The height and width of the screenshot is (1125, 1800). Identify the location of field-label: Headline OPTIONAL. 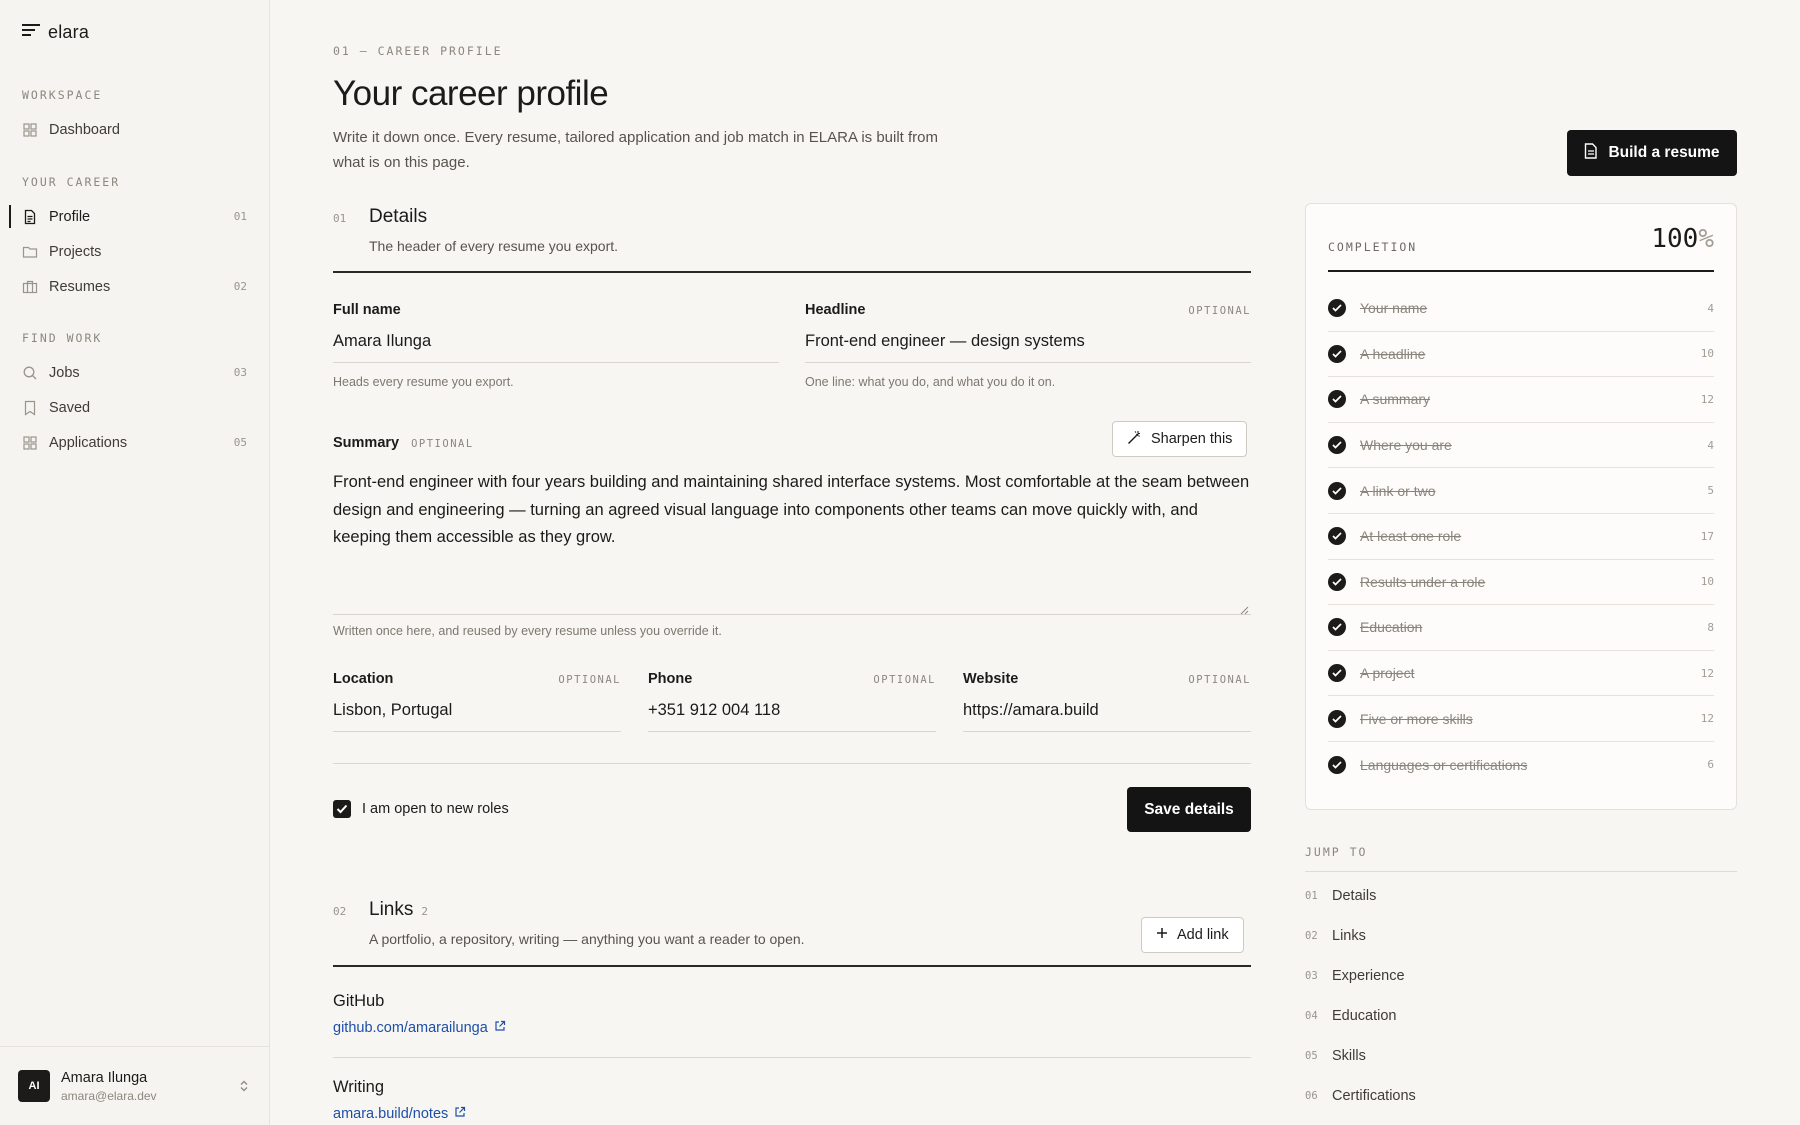
(1028, 310).